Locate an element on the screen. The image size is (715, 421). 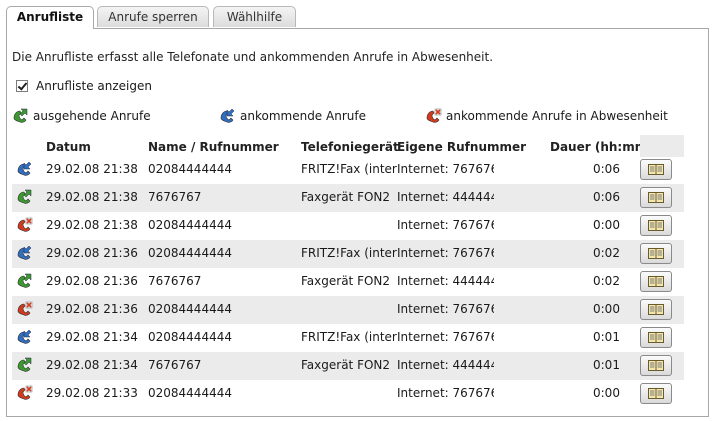
legend-outgoing-label: ausgehende Anrufe is located at coordinates (92, 116).